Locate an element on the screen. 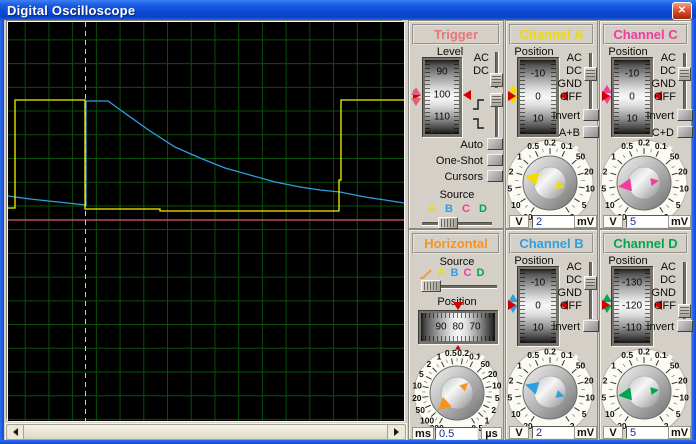  horizontal-source-a-label: A is located at coordinates (441, 273).